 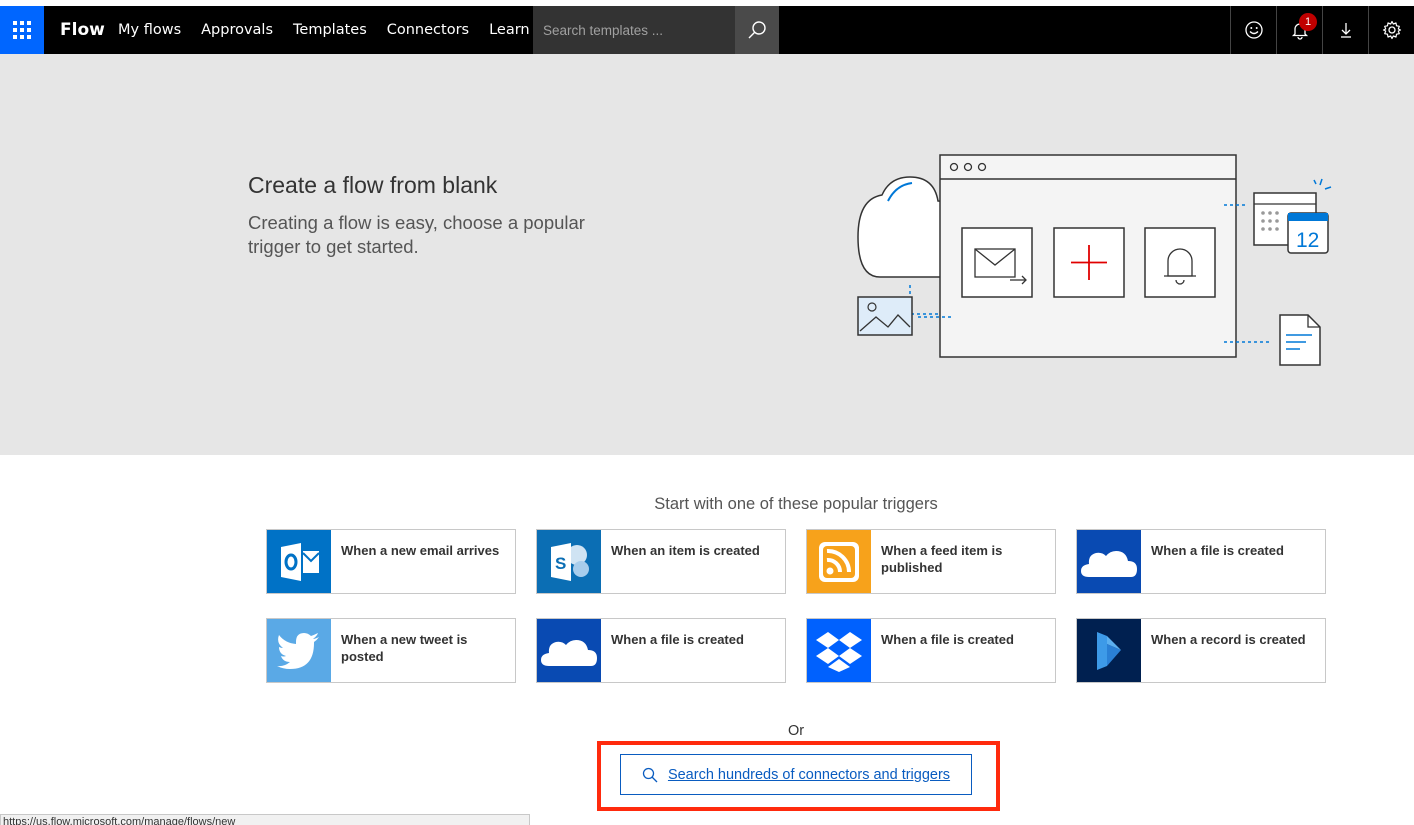 What do you see at coordinates (569, 650) in the screenshot?
I see `onedrive-icon` at bounding box center [569, 650].